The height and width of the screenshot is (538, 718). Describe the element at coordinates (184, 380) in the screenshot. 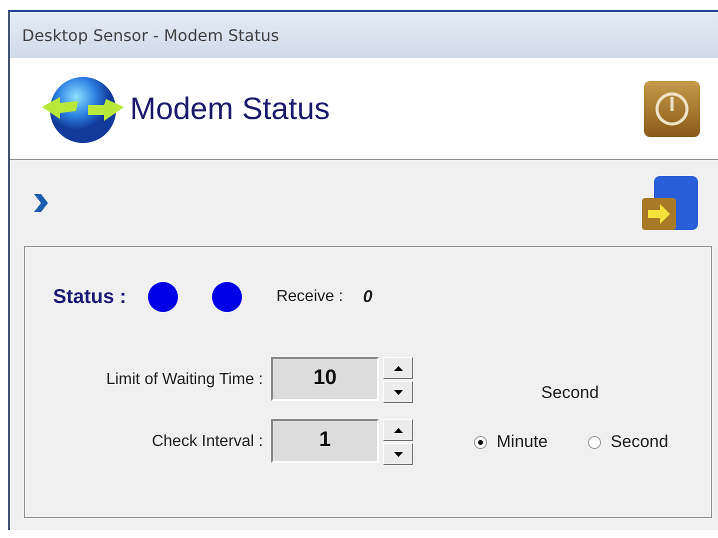

I see `waiting-time-label: Limit of Waiting Time :` at that location.